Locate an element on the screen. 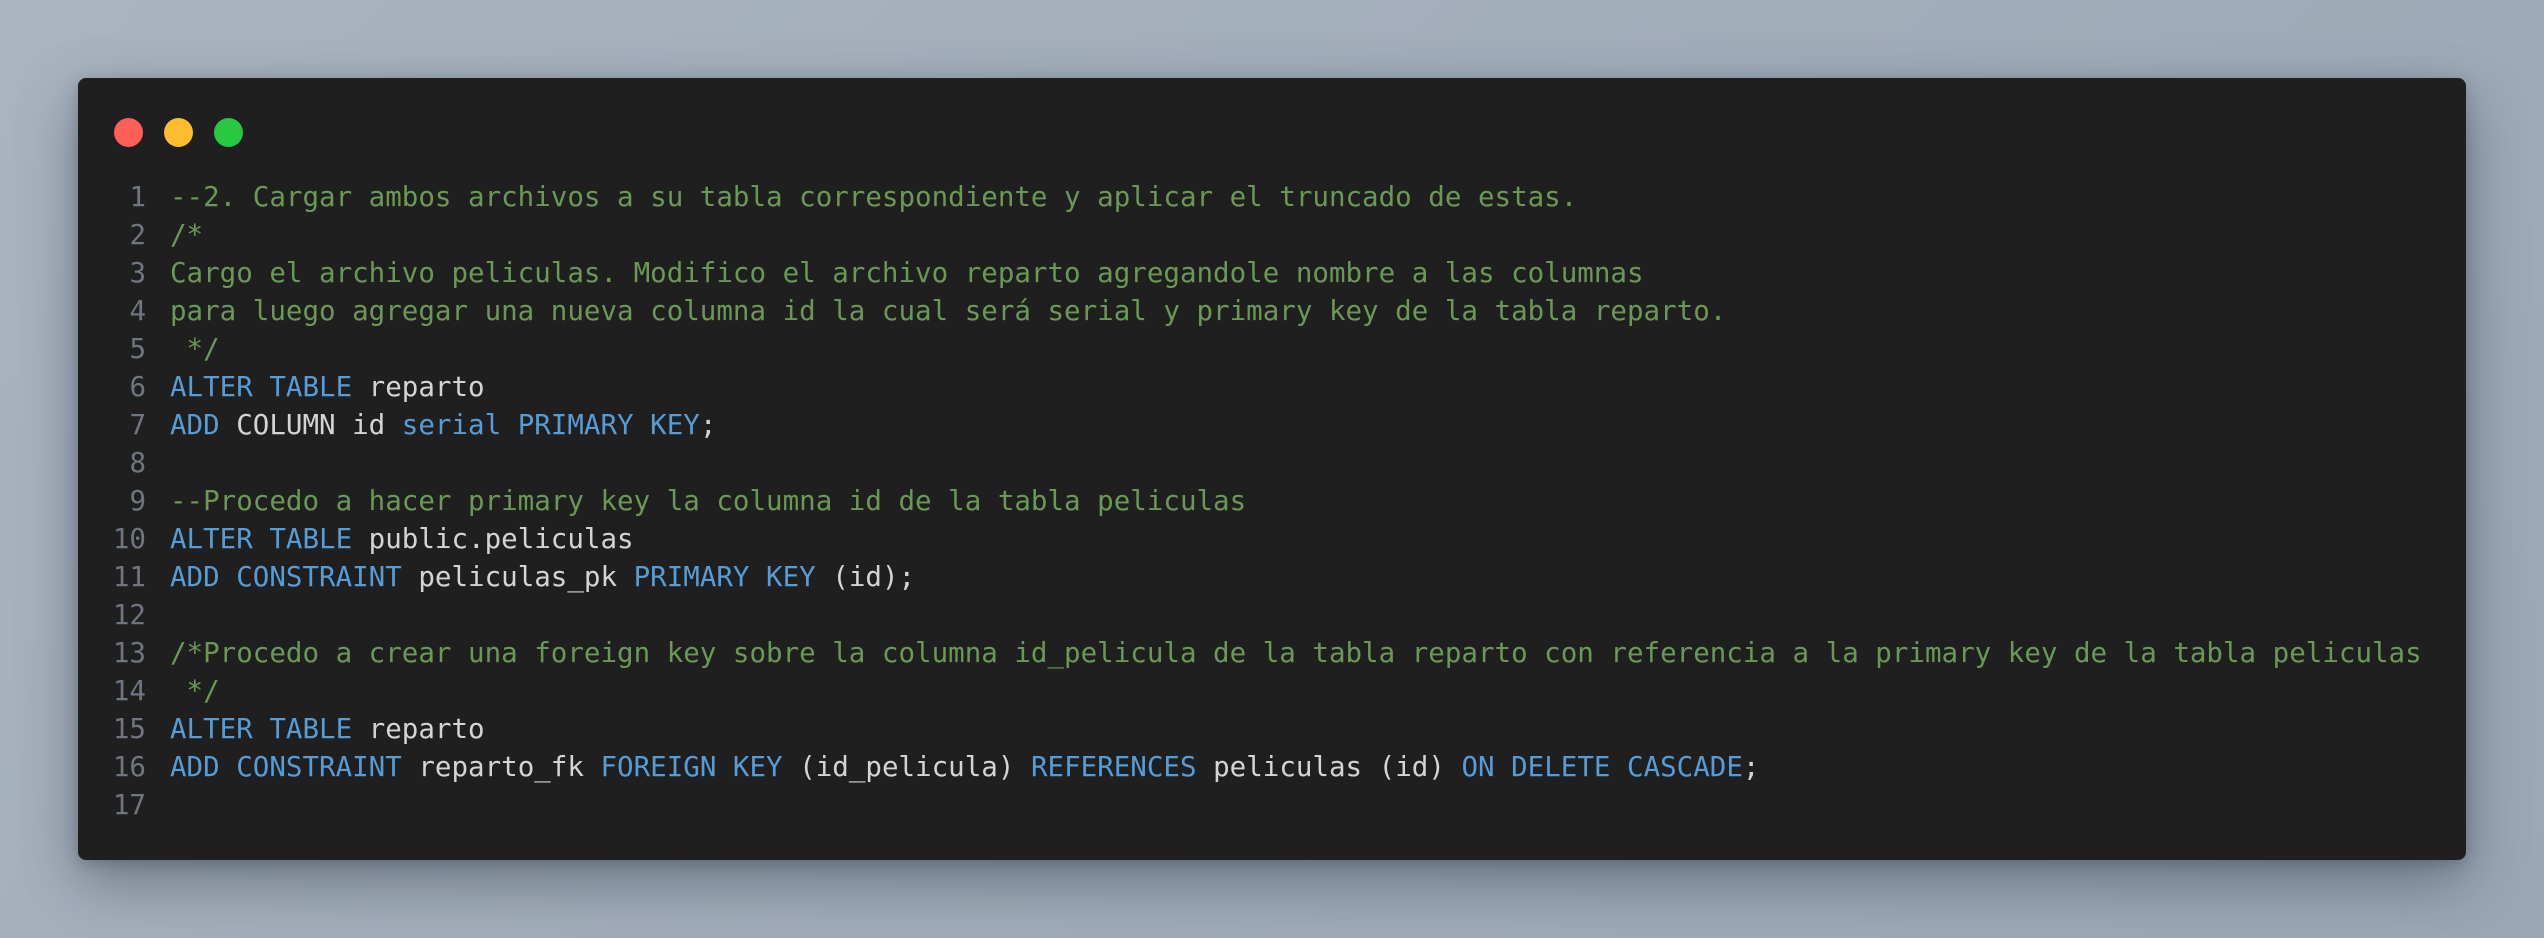  line-number: 2 is located at coordinates (137, 235).